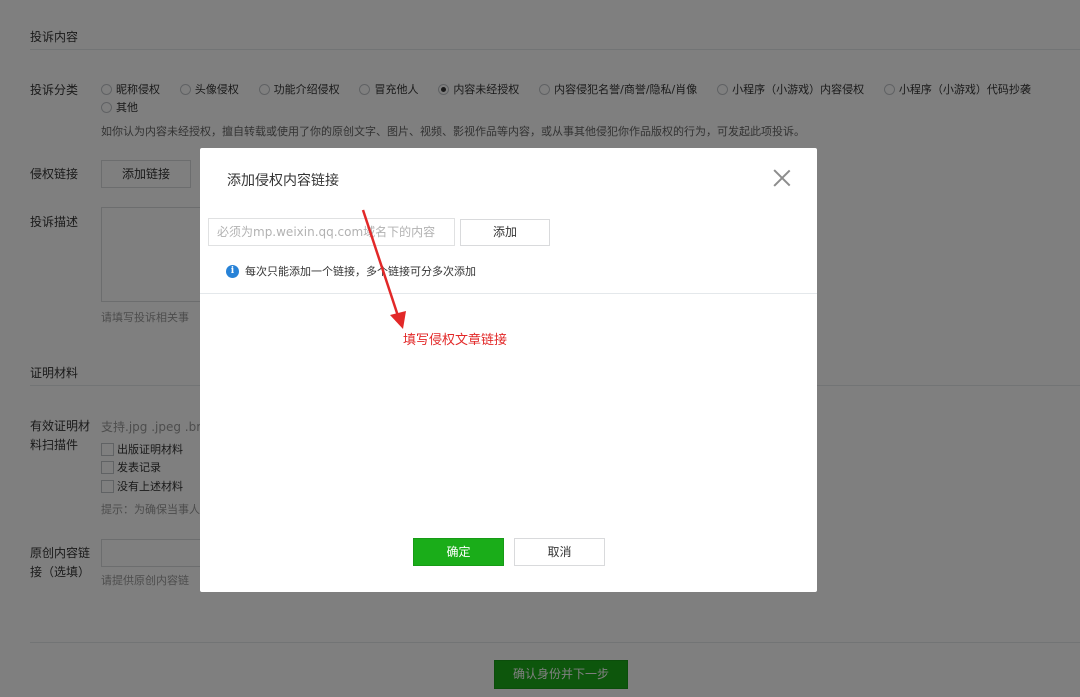 The width and height of the screenshot is (1080, 697). What do you see at coordinates (505, 232) in the screenshot?
I see `add-button: 添加` at bounding box center [505, 232].